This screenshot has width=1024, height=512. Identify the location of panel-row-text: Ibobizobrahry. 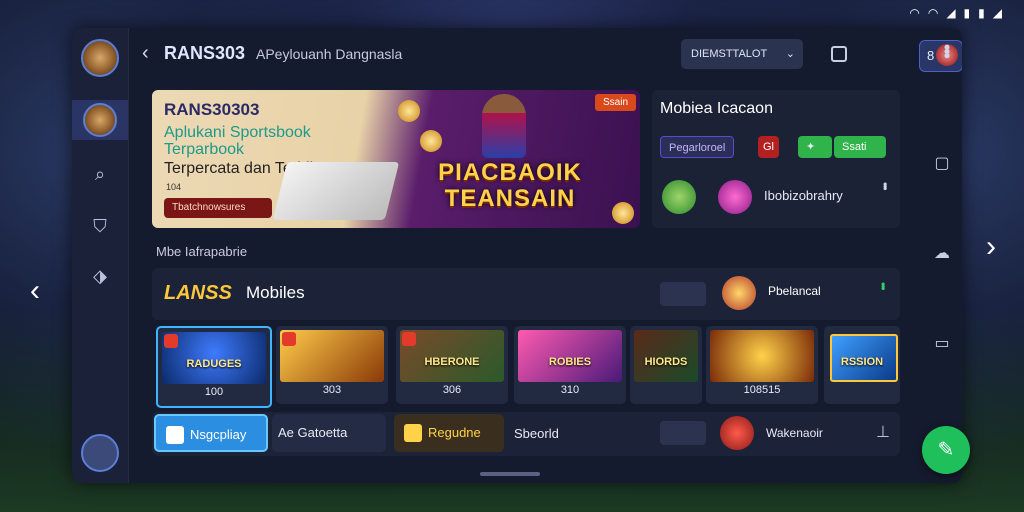
(803, 195).